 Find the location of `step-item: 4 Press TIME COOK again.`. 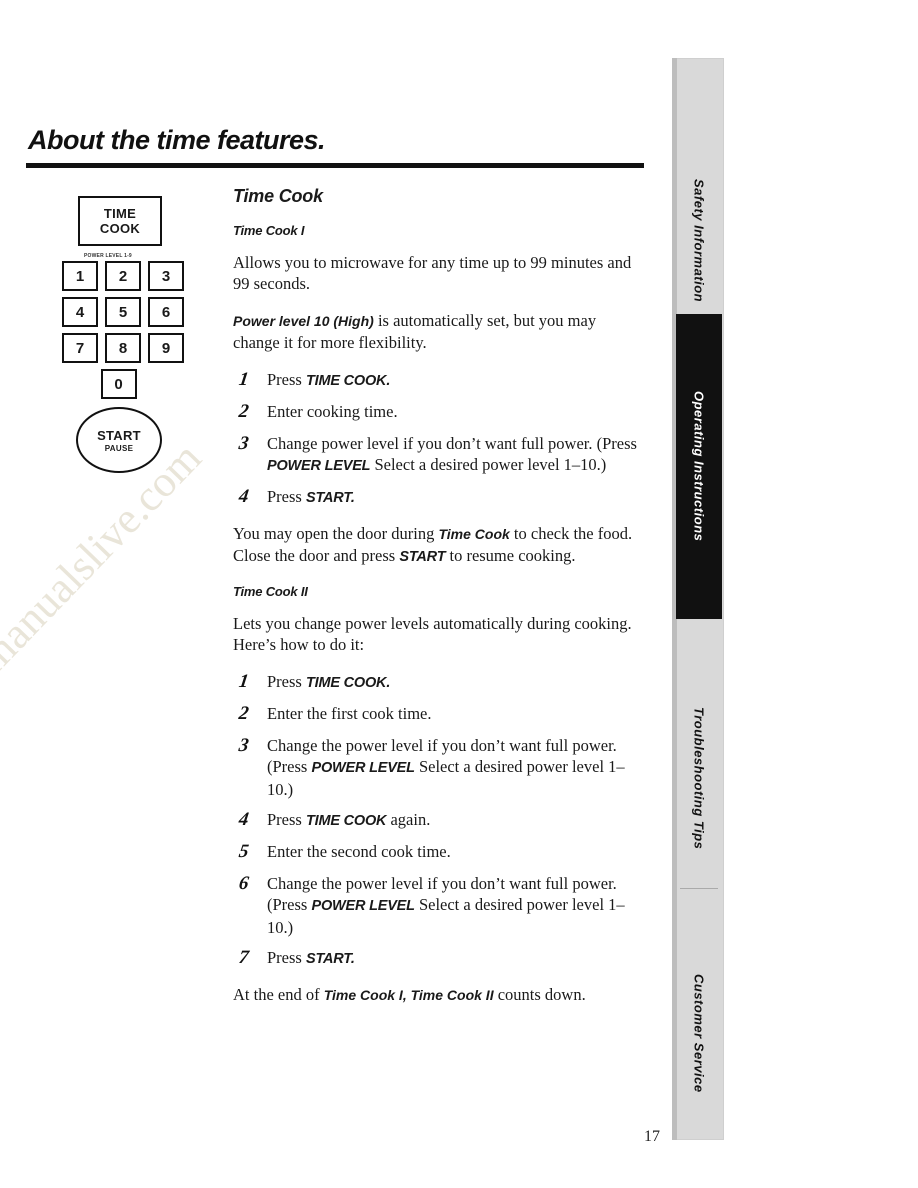

step-item: 4 Press TIME COOK again. is located at coordinates (439, 820).